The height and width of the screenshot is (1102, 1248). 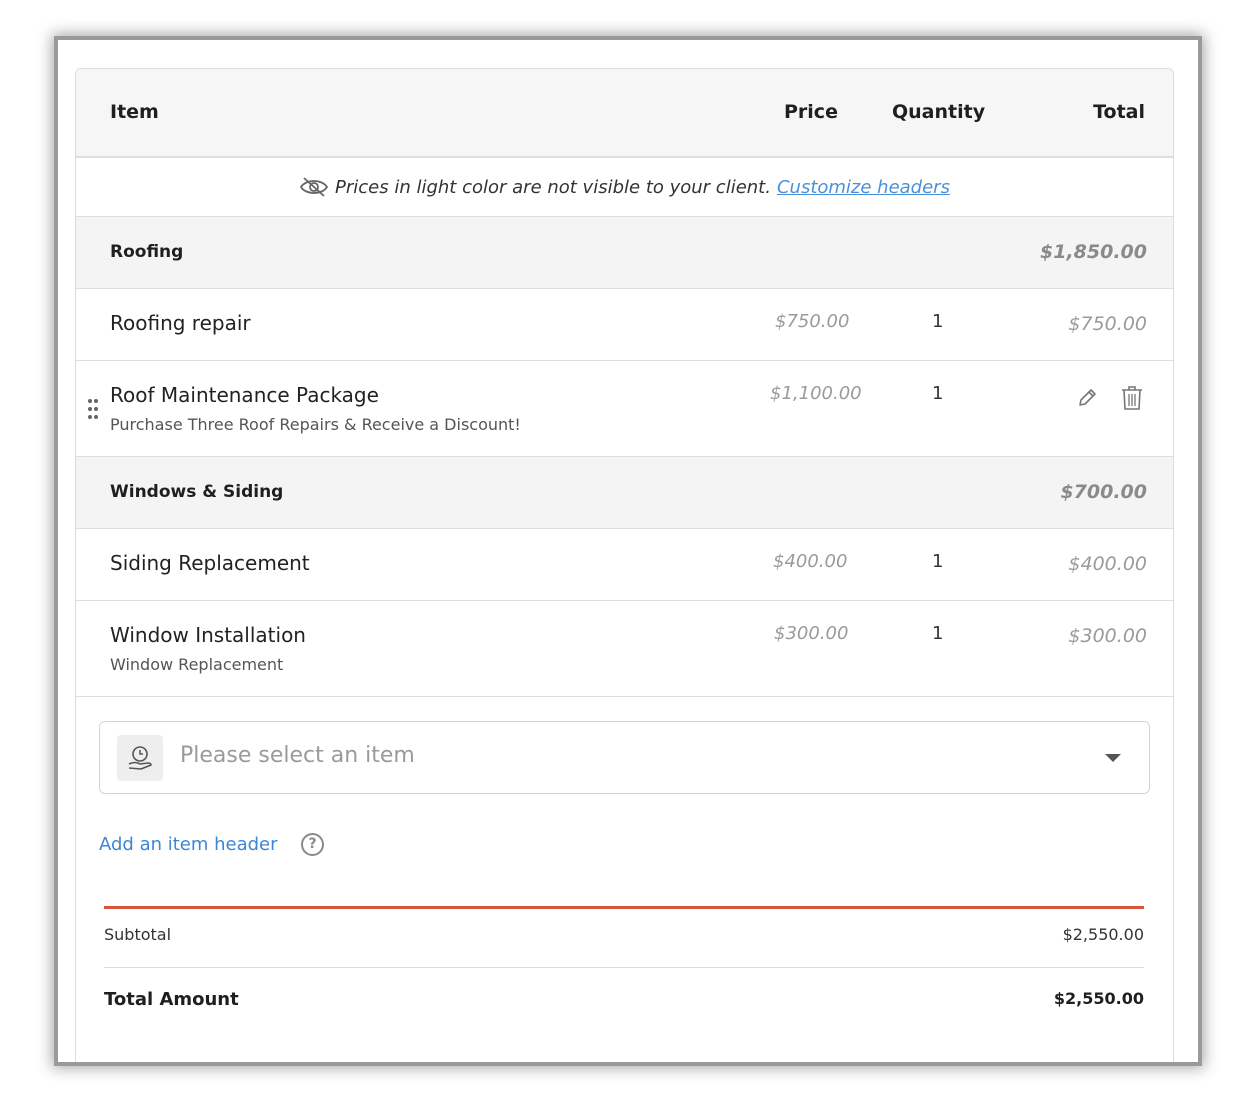 What do you see at coordinates (812, 321) in the screenshot?
I see `item-price: $750.00` at bounding box center [812, 321].